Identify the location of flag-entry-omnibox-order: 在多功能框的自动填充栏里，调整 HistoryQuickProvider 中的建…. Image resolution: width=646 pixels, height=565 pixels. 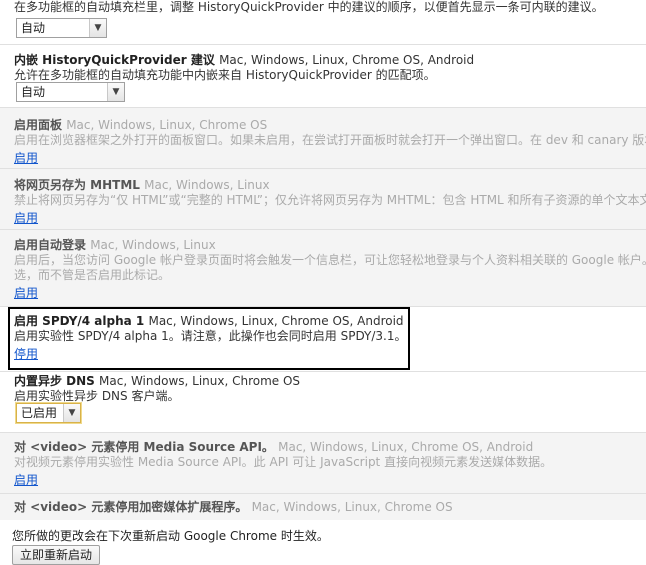
(323, 22).